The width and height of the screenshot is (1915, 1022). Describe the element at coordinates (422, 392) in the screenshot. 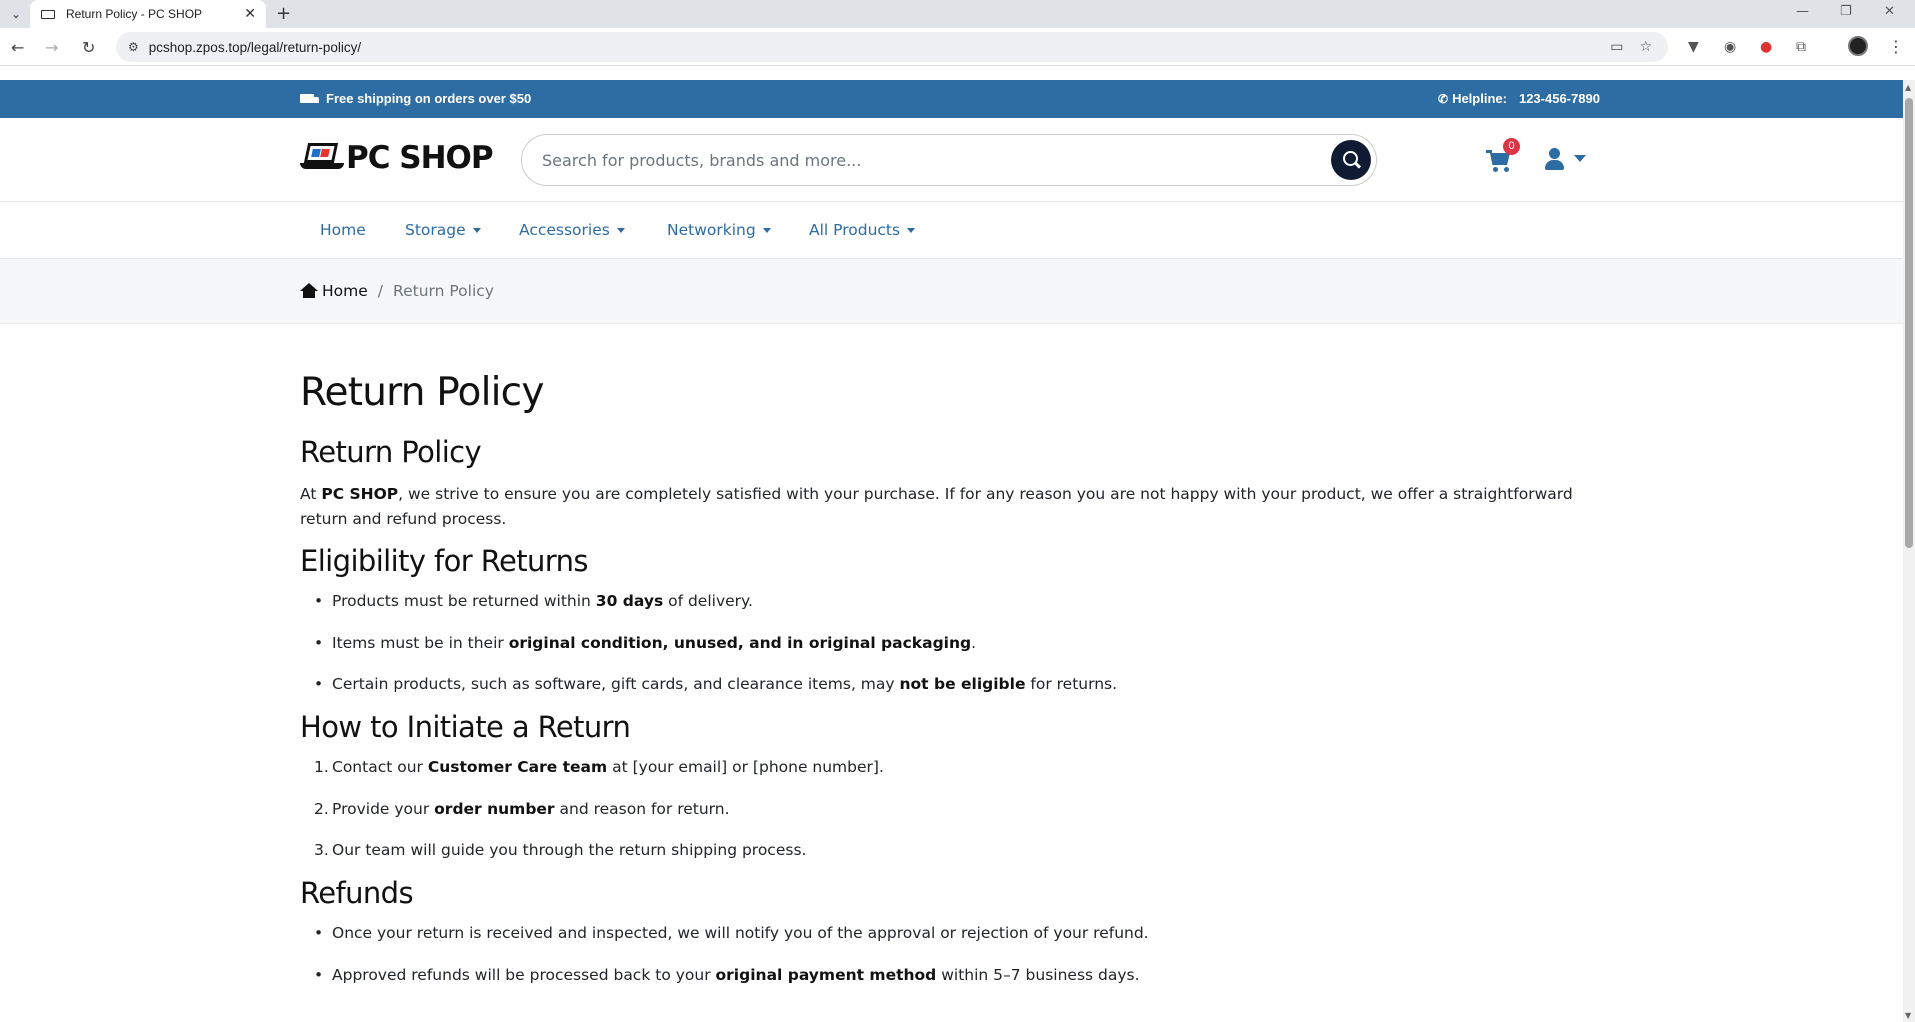

I see `page-title: Return Policy` at that location.